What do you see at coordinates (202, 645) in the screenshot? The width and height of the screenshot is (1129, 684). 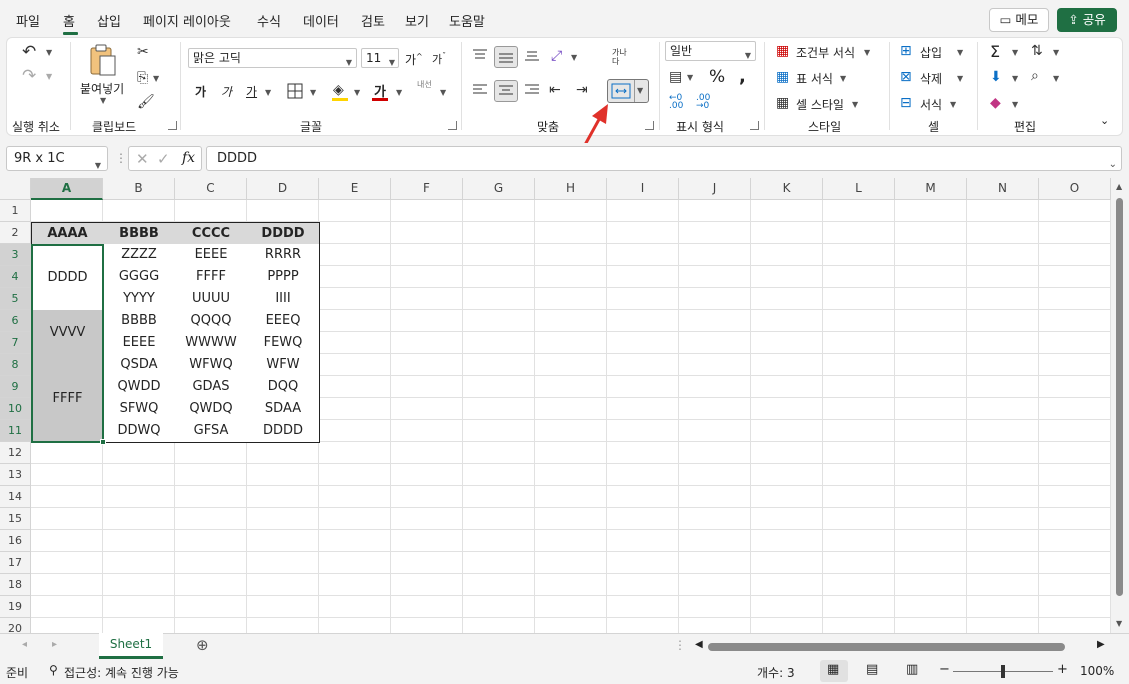 I see `add-sheet-icon: ⊕` at bounding box center [202, 645].